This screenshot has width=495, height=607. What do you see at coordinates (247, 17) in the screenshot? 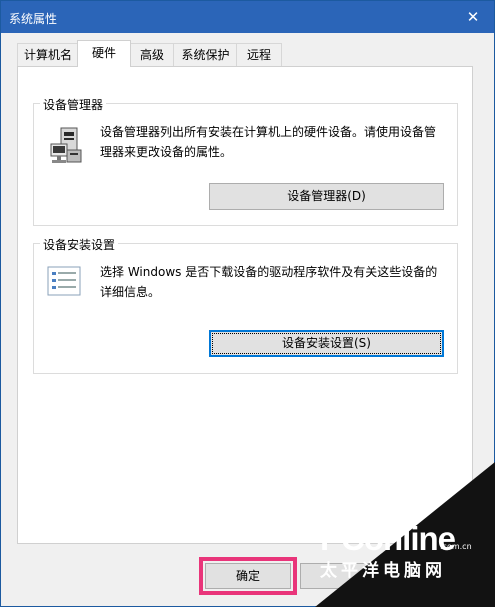
I see `title-bar: 系统属性 ✕` at bounding box center [247, 17].